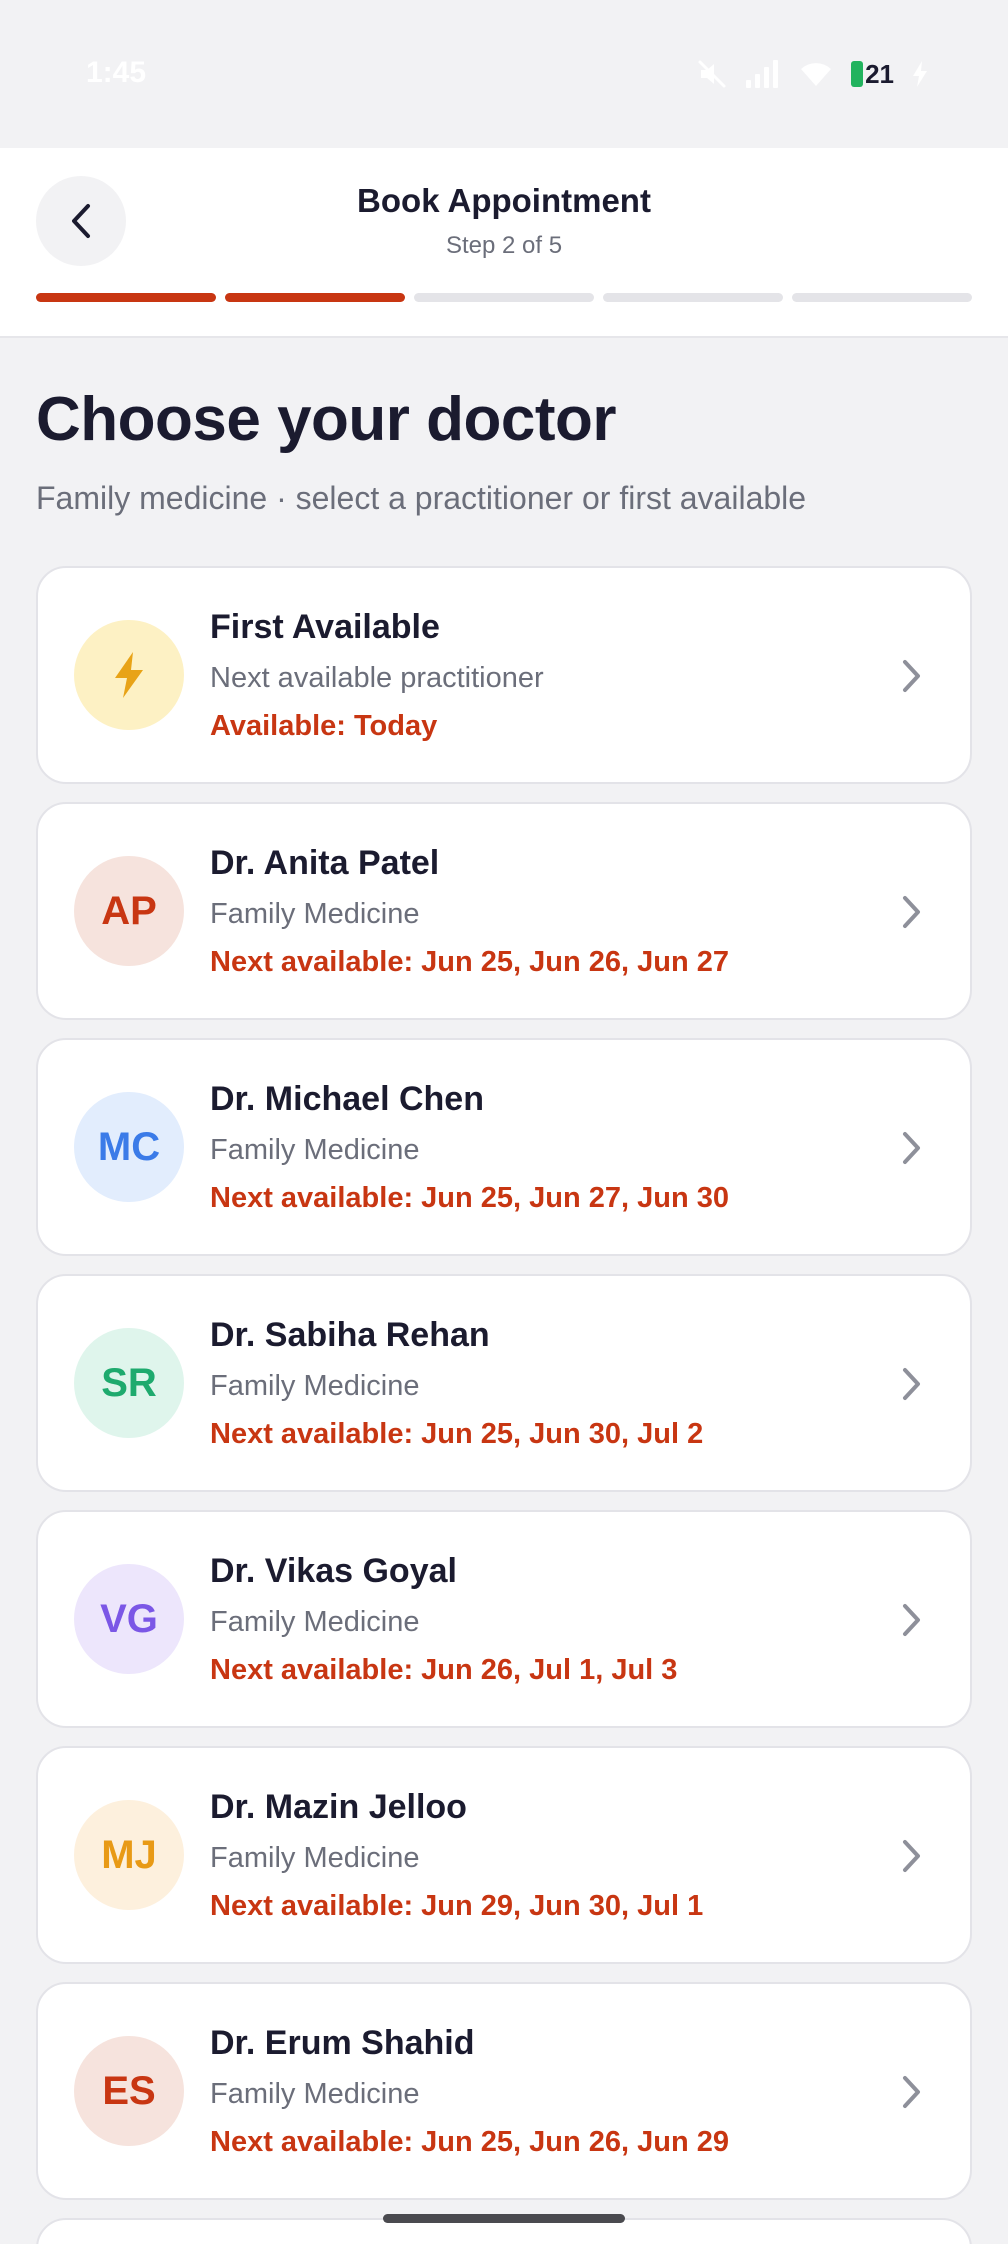  Describe the element at coordinates (504, 245) in the screenshot. I see `step-indicator: Step 2 of 5` at that location.